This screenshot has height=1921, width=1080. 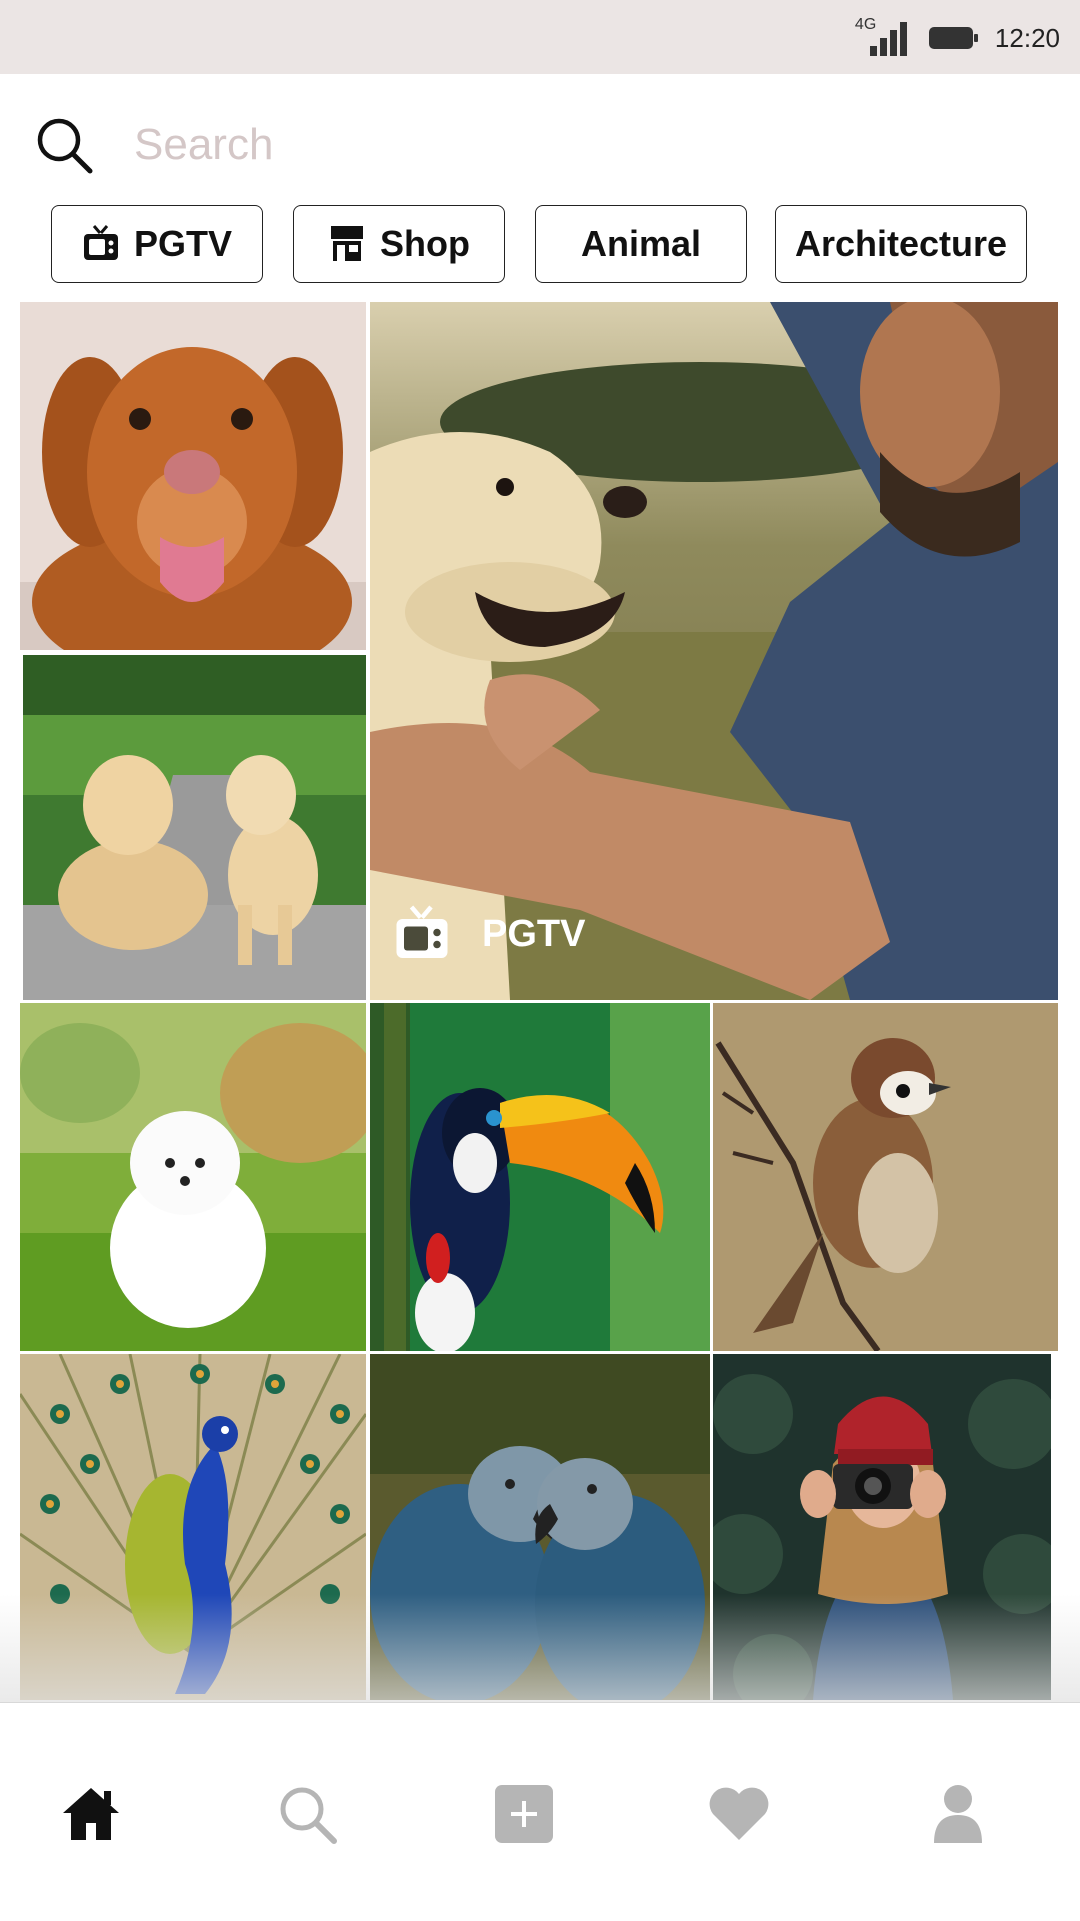 What do you see at coordinates (540, 1648) in the screenshot?
I see `grid-fade` at bounding box center [540, 1648].